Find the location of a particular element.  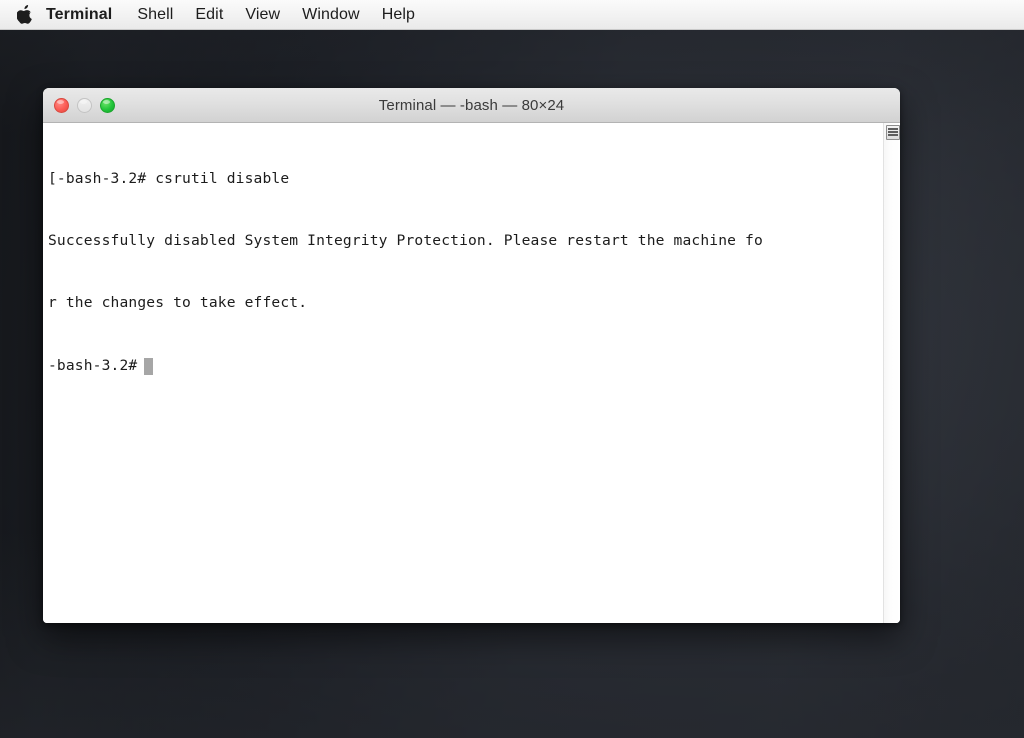

menu-item-help: Help is located at coordinates (398, 15).